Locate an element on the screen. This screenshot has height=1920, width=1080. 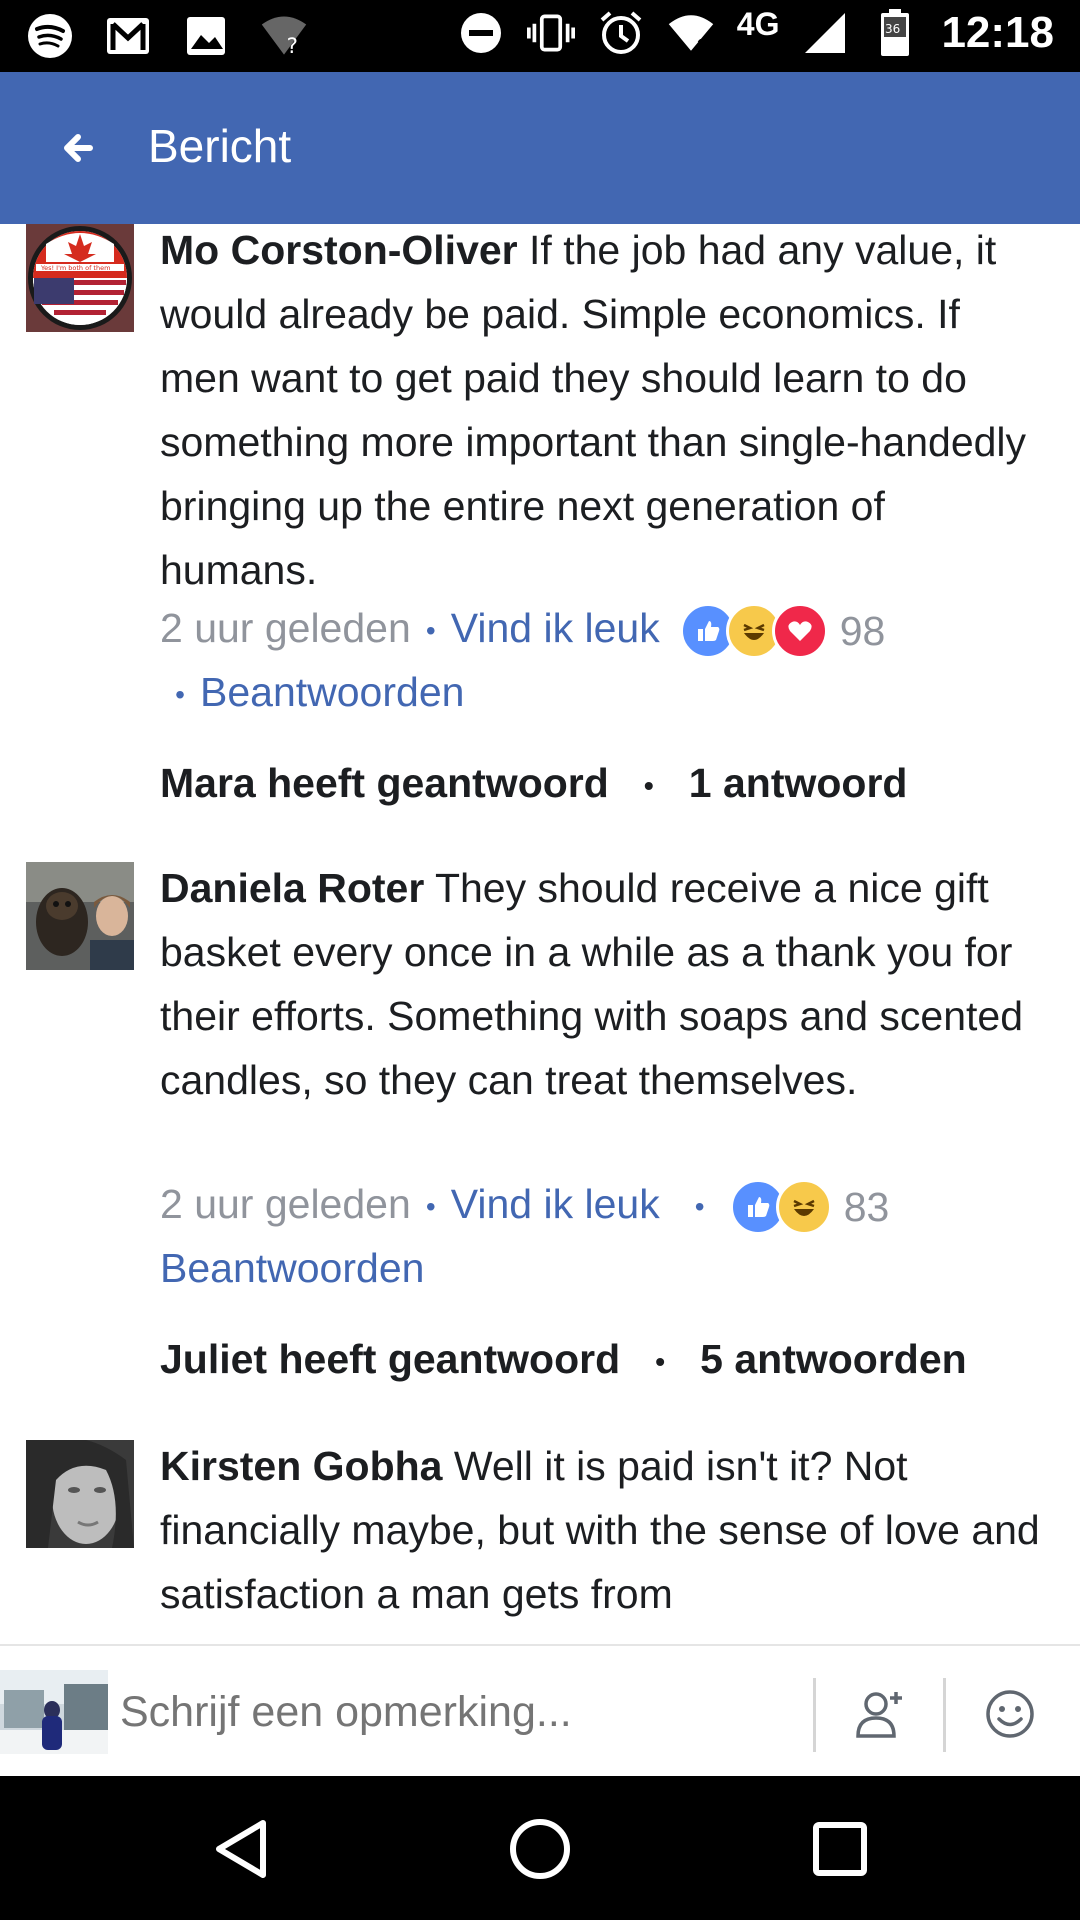
back-nav-icon is located at coordinates (241, 1849).